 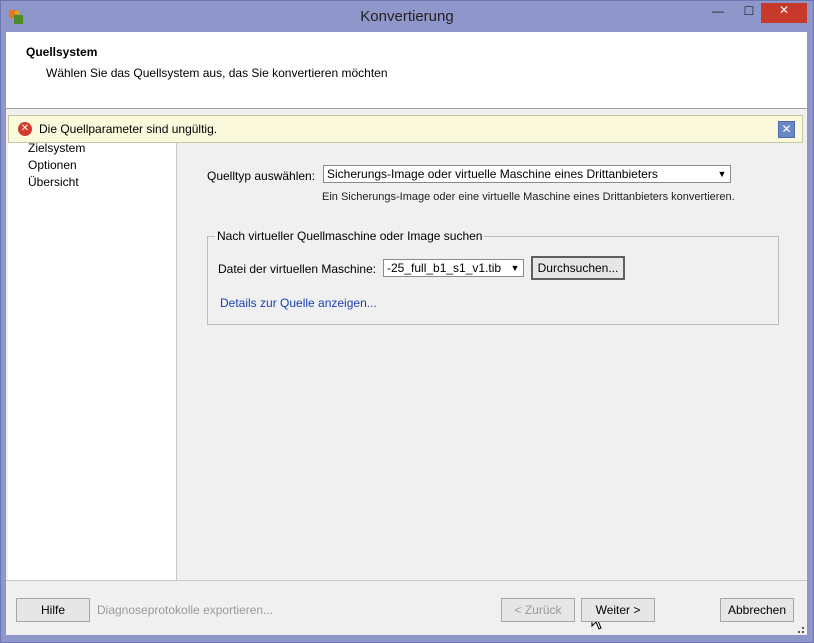 I want to click on wizard-steps-sidebar: Zielsystem Optionen Übersicht, so click(x=92, y=360).